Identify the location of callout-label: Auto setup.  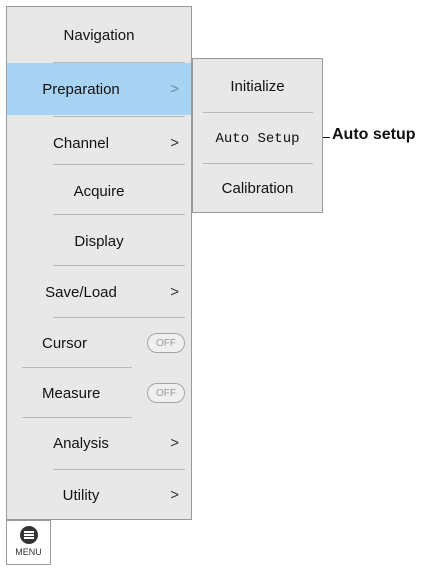
(374, 134).